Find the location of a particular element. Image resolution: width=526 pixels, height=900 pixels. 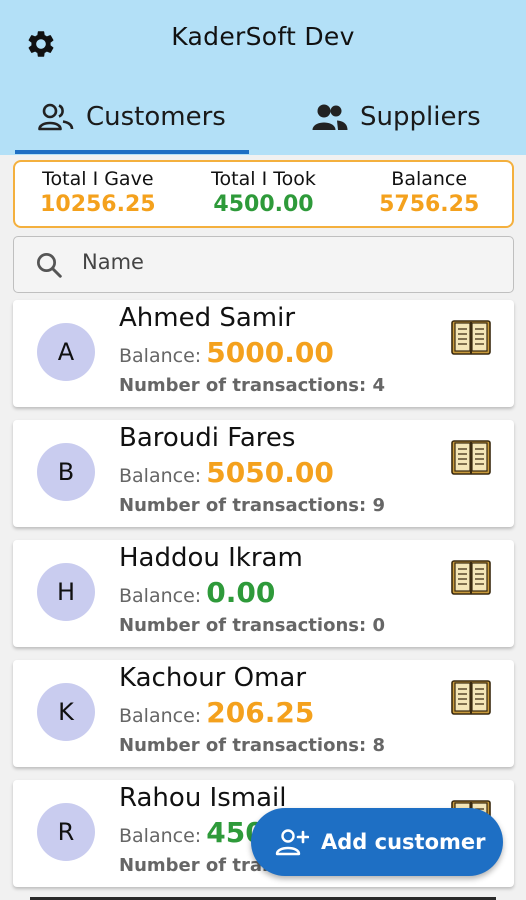

search-icon is located at coordinates (49, 265).